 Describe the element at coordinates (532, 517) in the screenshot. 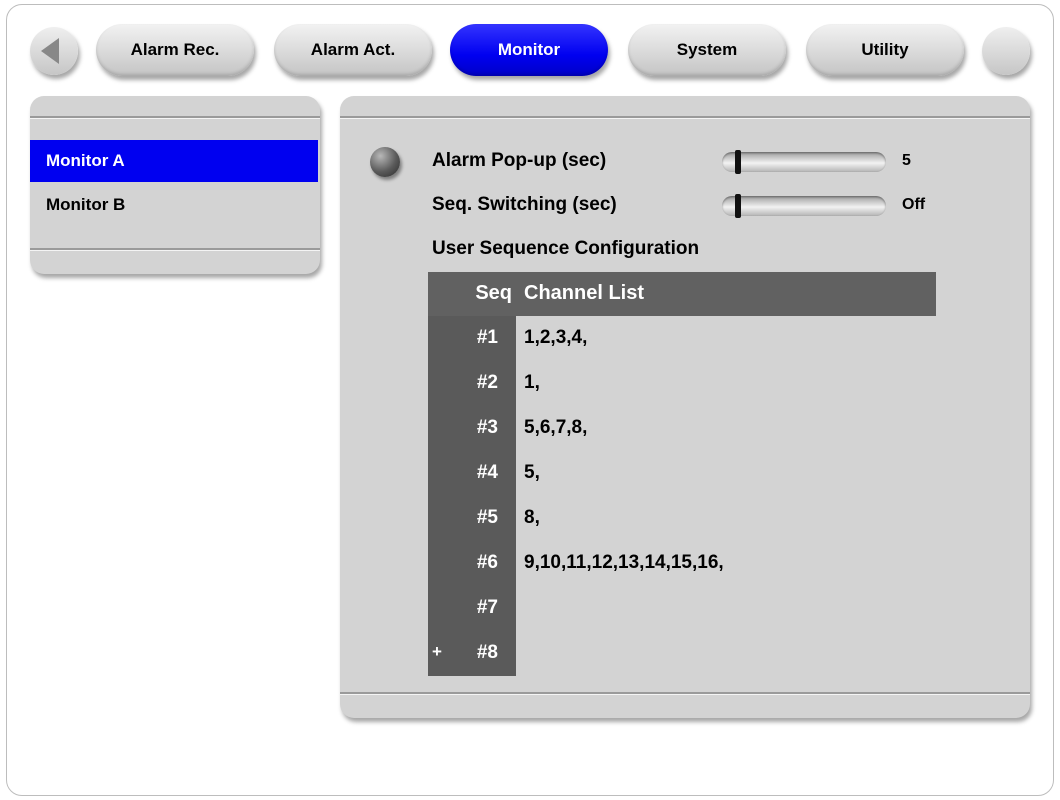

I see `channel-list: 8,` at that location.